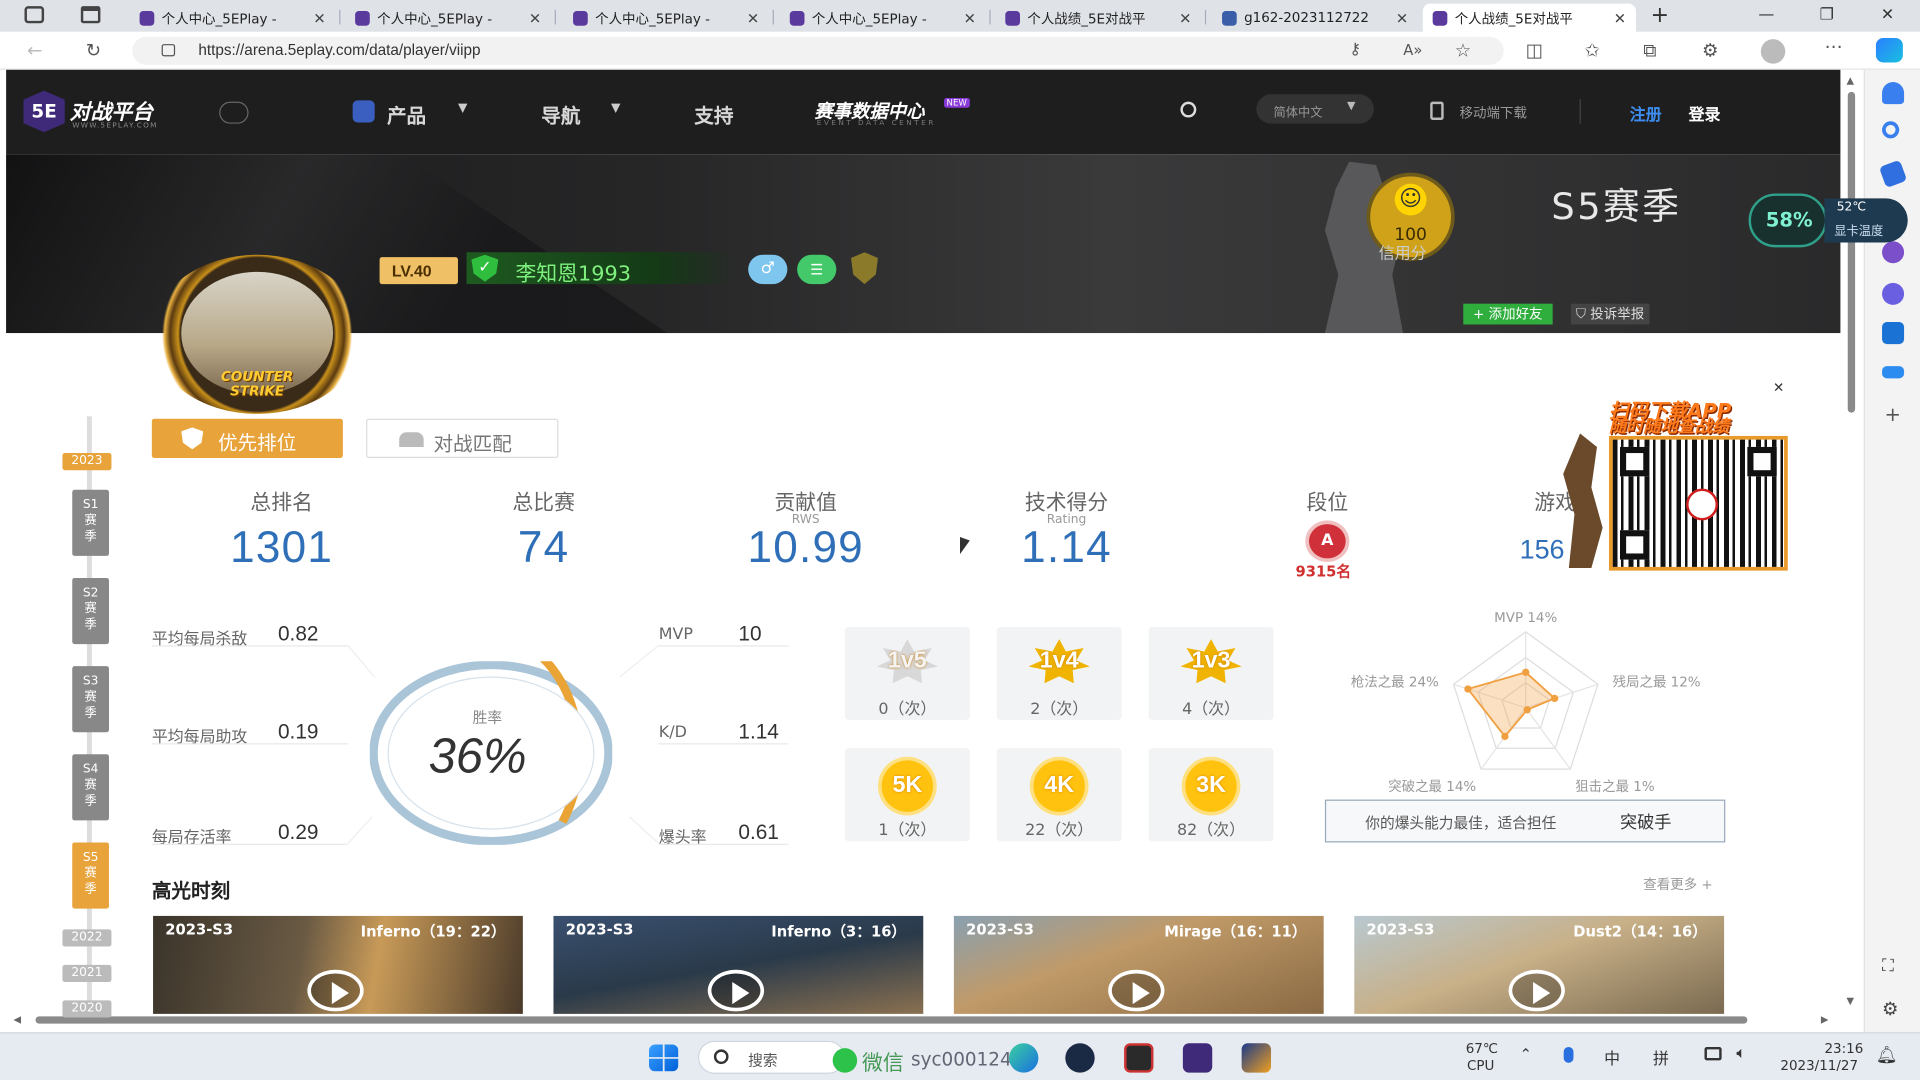 This screenshot has height=1080, width=1920. What do you see at coordinates (1677, 884) in the screenshot?
I see `view-more-link: 查看更多 +` at bounding box center [1677, 884].